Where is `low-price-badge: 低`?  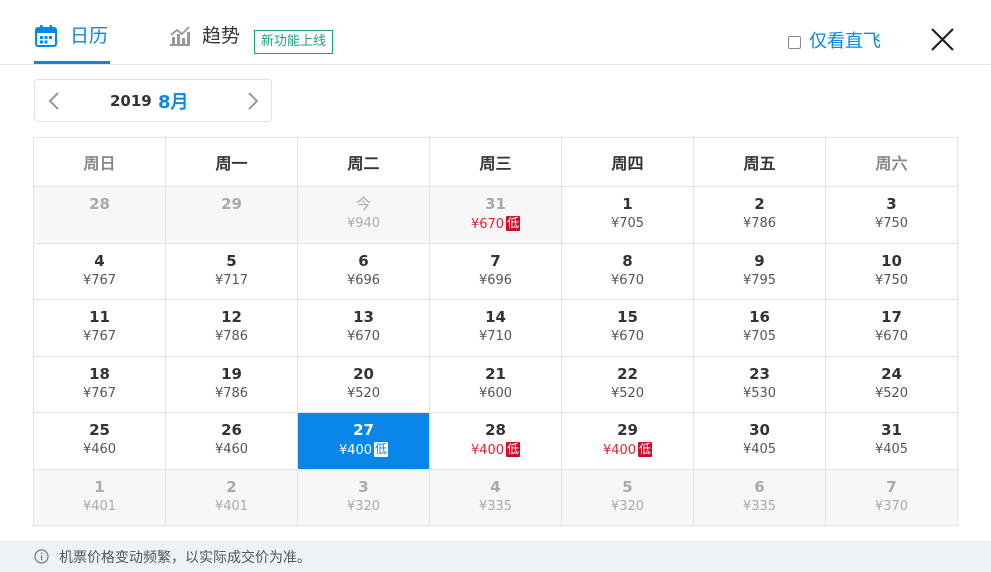
low-price-badge: 低 is located at coordinates (513, 449).